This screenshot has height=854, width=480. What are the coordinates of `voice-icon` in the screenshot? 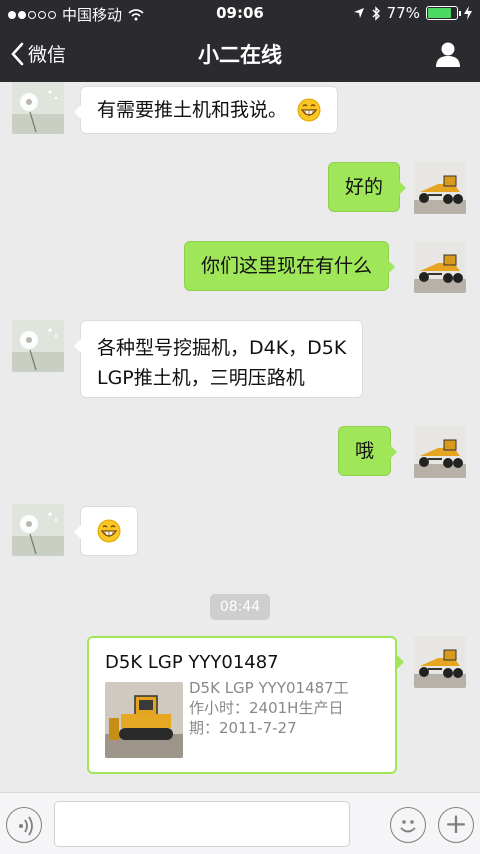 It's located at (26, 826).